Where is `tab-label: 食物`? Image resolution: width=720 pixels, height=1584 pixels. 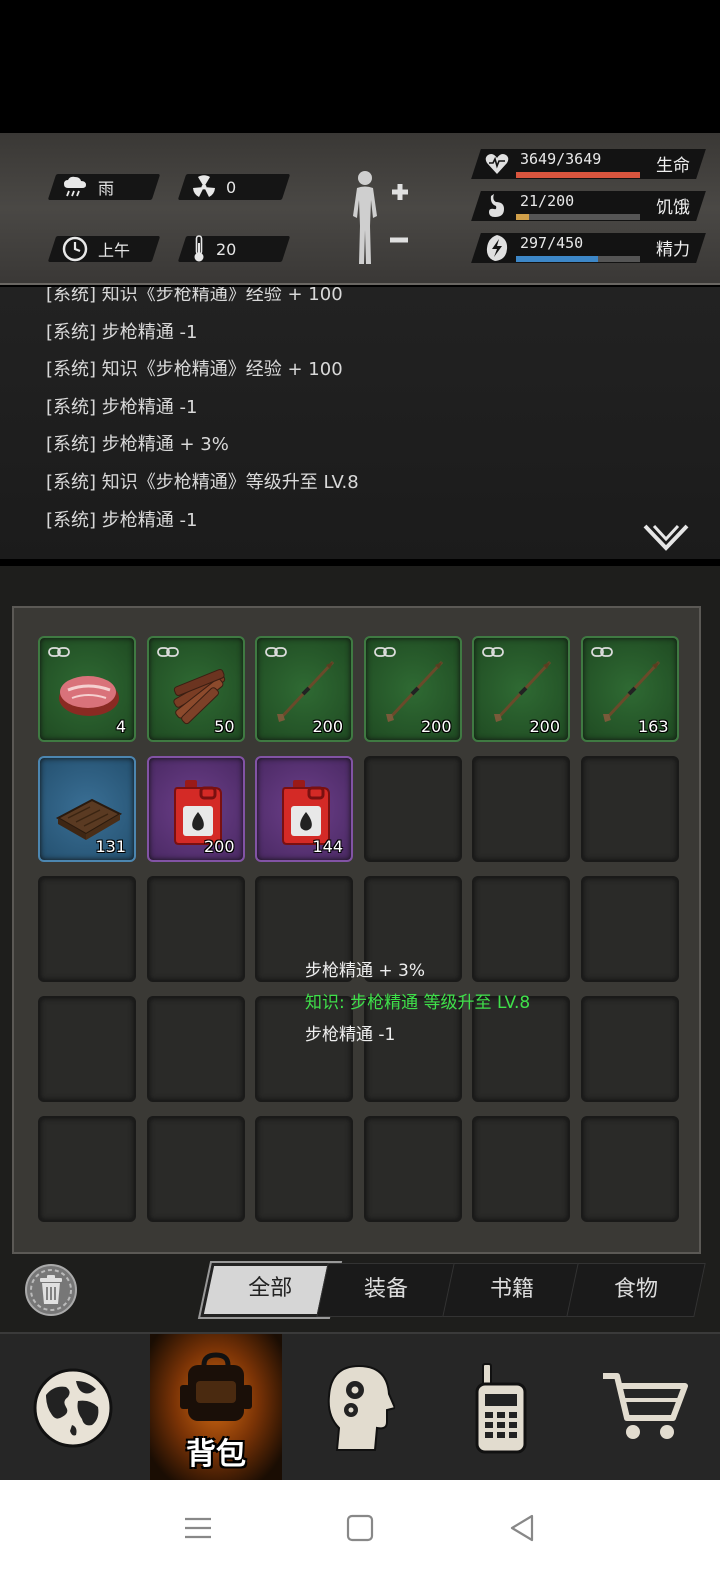
tab-label: 食物 is located at coordinates (635, 1289).